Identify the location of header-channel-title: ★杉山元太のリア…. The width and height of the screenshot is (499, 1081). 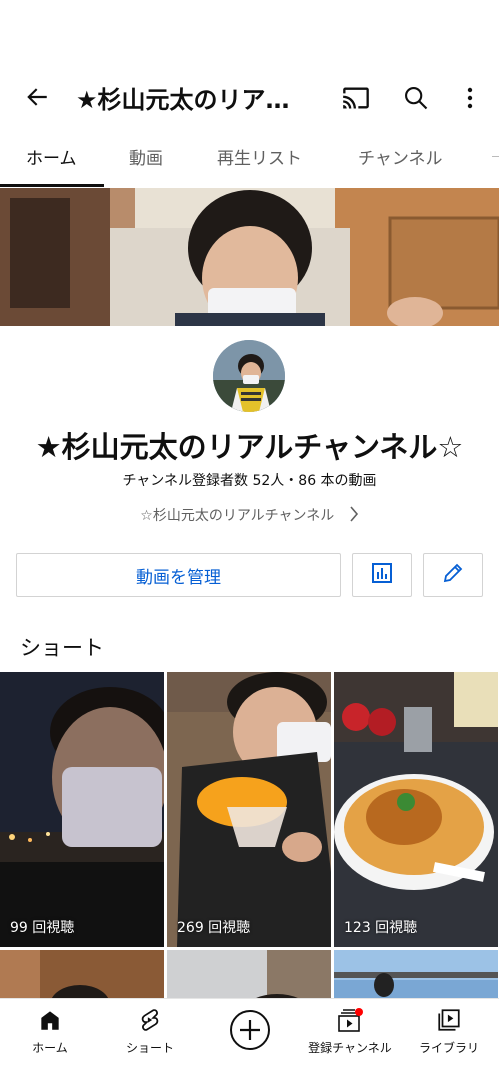
(183, 100).